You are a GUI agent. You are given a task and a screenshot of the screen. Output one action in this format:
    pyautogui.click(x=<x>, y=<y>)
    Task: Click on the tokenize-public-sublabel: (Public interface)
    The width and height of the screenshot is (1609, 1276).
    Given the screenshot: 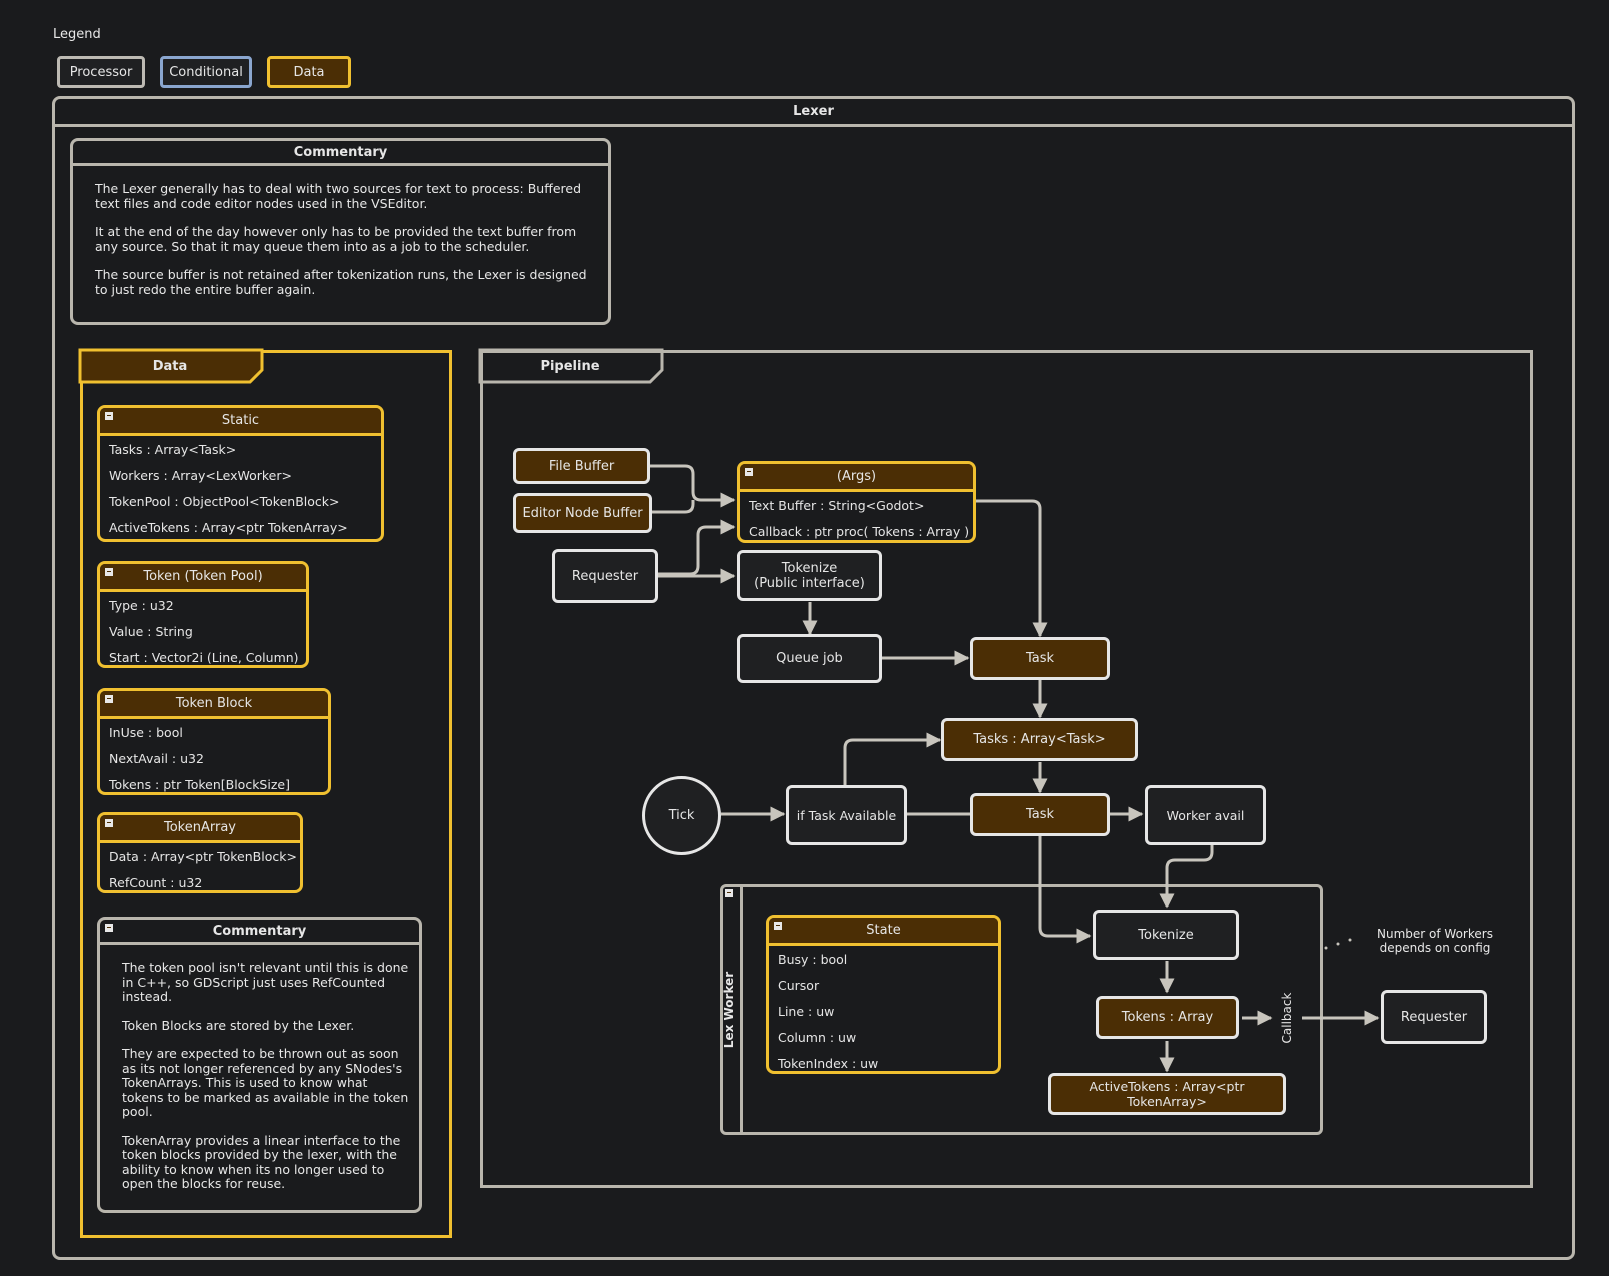 What is the action you would take?
    pyautogui.click(x=809, y=583)
    